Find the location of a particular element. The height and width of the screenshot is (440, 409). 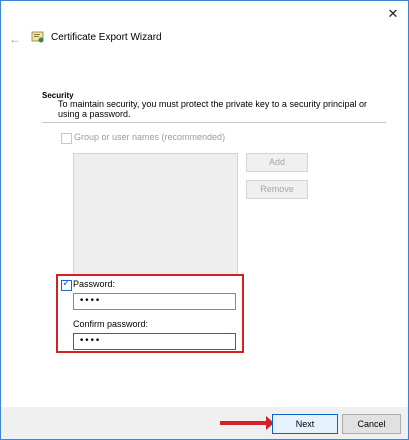

divider is located at coordinates (214, 122).